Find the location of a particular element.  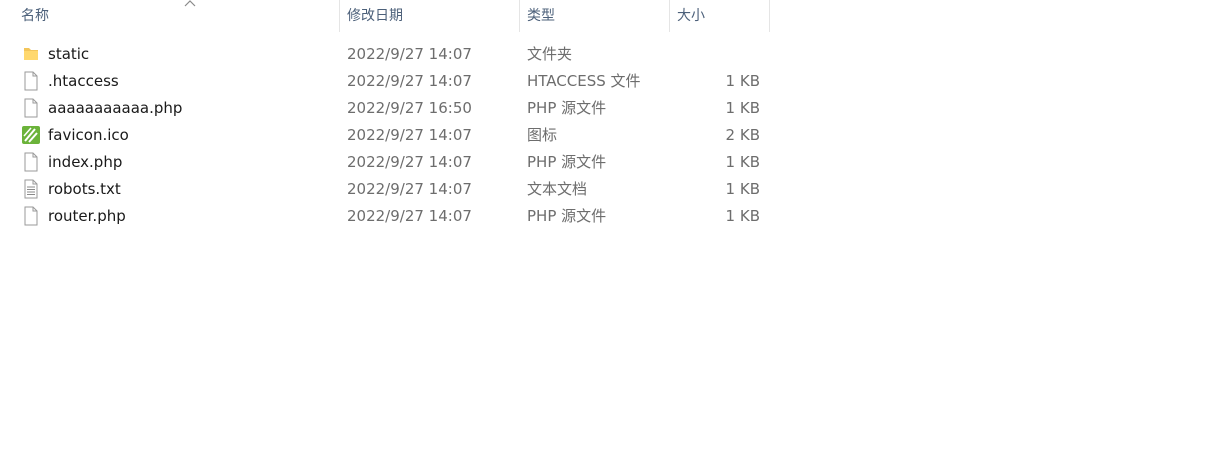

file-name: .htaccess is located at coordinates (83, 81).